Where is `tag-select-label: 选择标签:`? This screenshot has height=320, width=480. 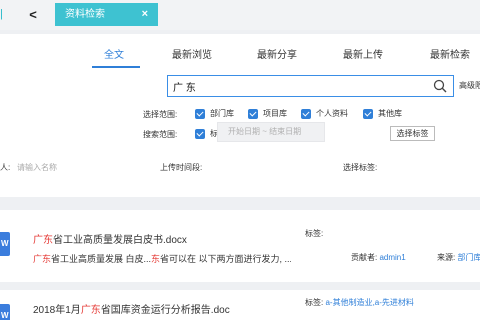
tag-select-label: 选择标签: is located at coordinates (360, 167).